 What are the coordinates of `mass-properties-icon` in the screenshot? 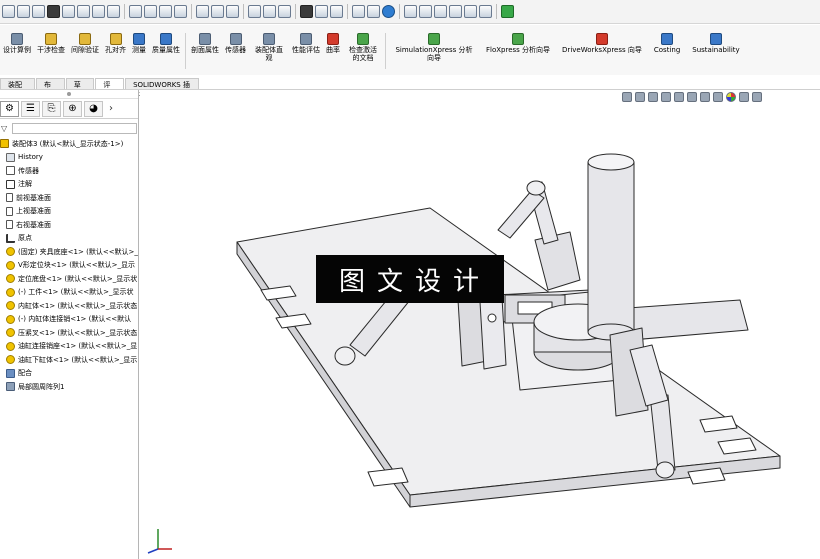 It's located at (166, 39).